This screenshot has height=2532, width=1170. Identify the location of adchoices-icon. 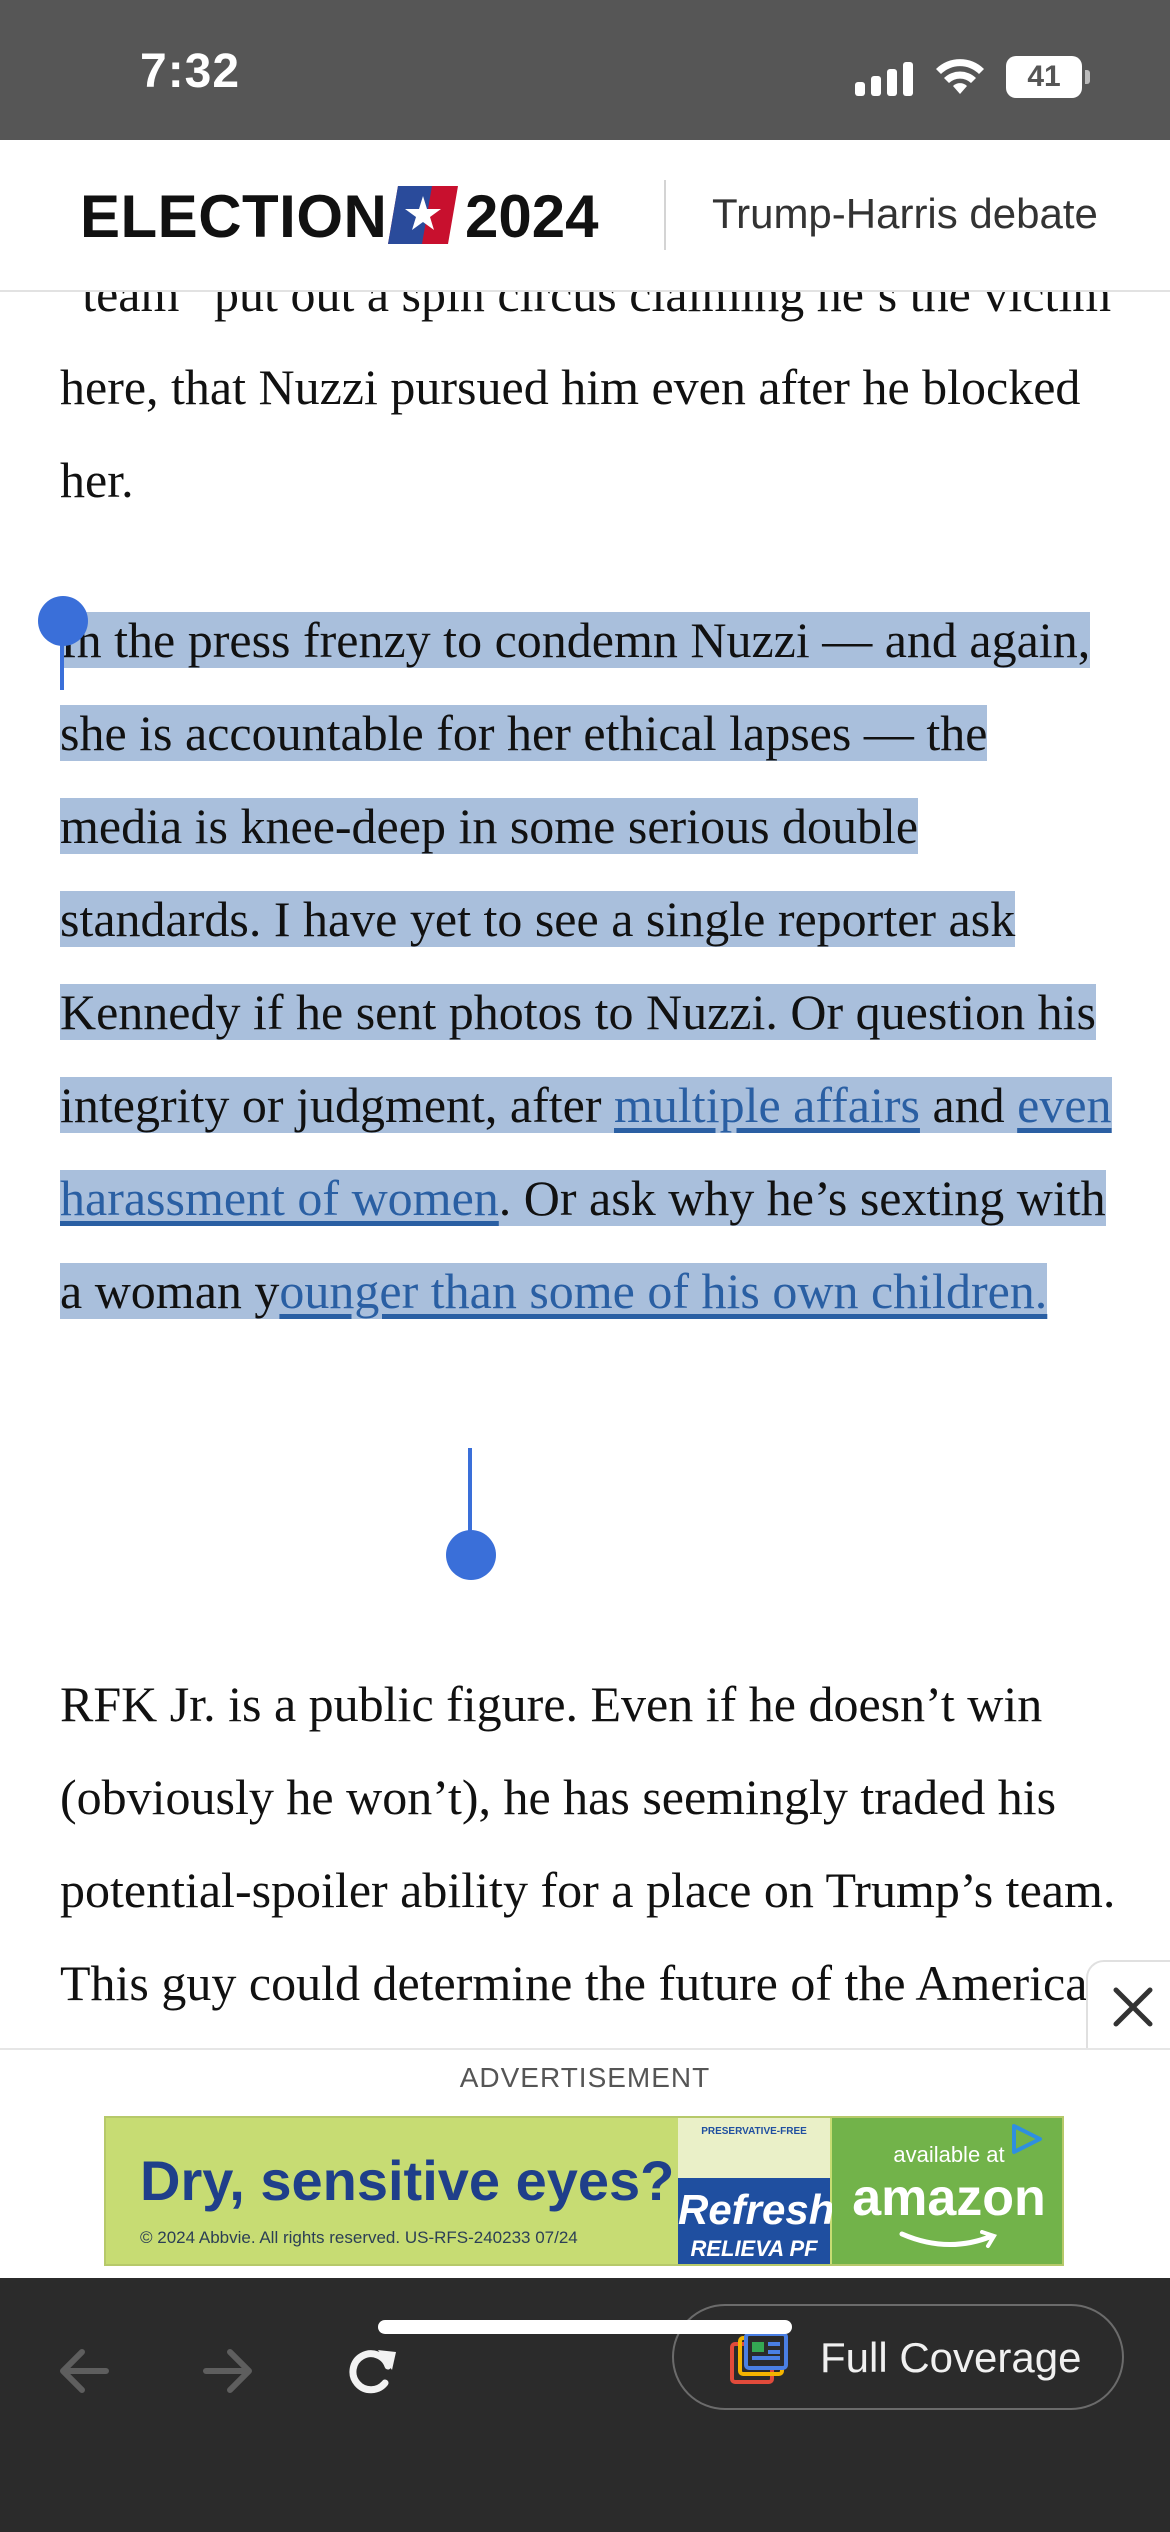
(1026, 2139).